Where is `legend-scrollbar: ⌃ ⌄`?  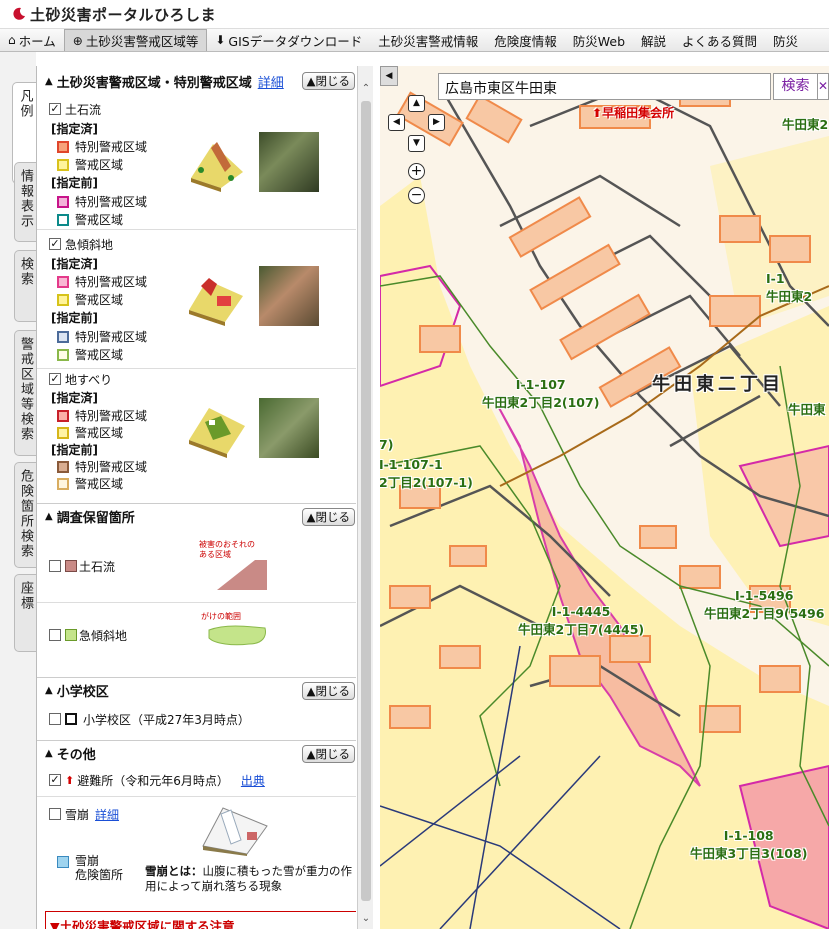 legend-scrollbar: ⌃ ⌄ is located at coordinates (365, 497).